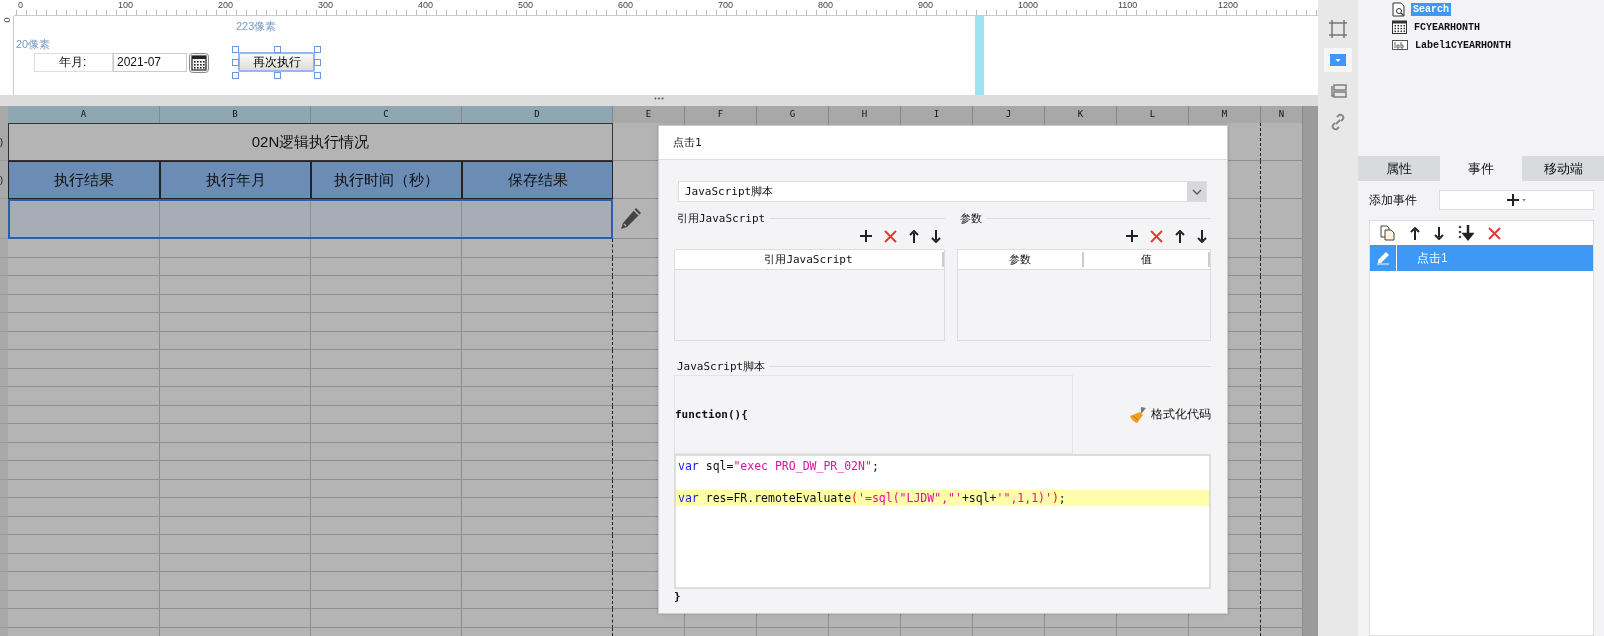 This screenshot has height=636, width=1604. I want to click on ruler-label: 1200, so click(1228, 5).